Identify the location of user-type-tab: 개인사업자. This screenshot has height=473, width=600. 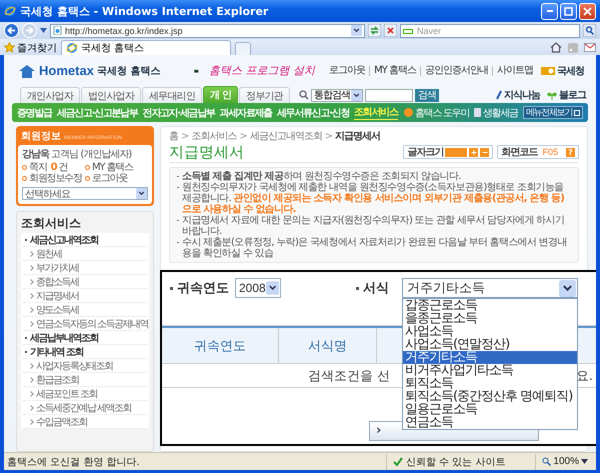
(50, 95).